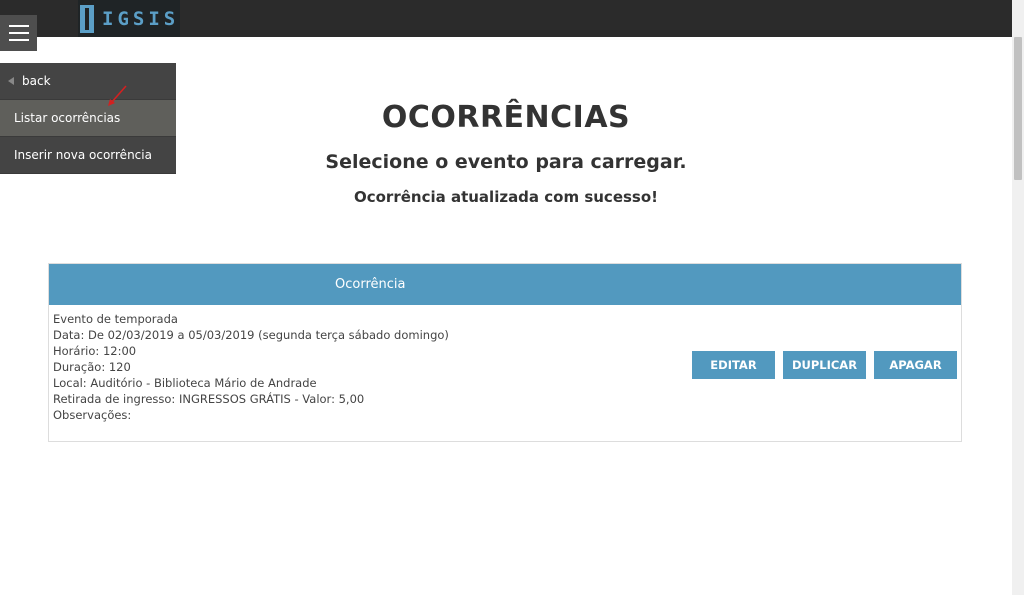  I want to click on page-subtitle: Selecione o evento para carregar., so click(506, 162).